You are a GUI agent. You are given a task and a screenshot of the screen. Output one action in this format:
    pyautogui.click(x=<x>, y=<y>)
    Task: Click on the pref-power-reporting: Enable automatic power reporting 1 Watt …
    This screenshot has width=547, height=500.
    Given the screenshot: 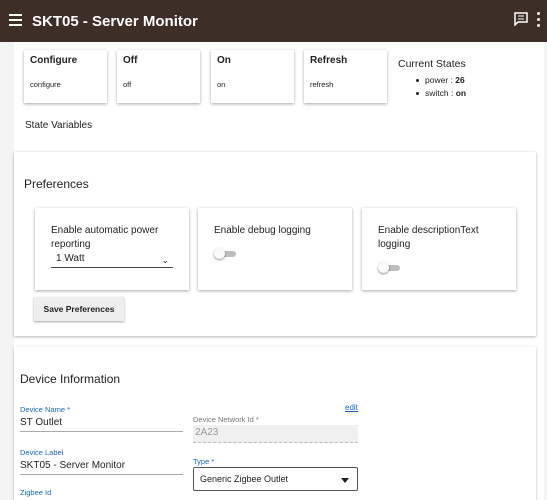 What is the action you would take?
    pyautogui.click(x=112, y=249)
    